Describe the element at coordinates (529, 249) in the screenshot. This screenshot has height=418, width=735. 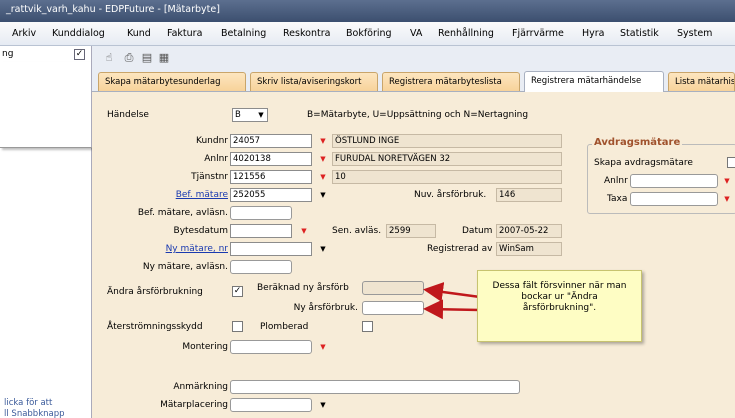
I see `registrerad-av-field: WinSam` at that location.